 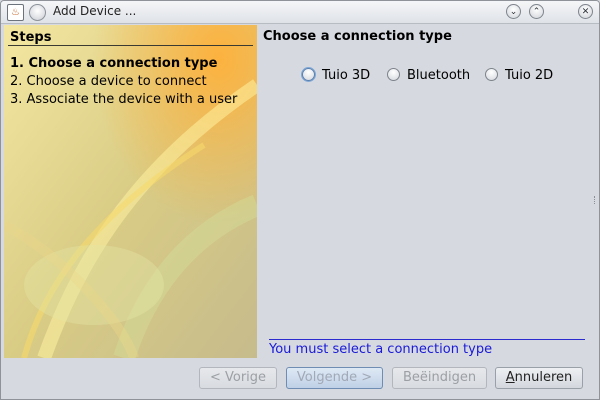 I want to click on close-icon: ✕, so click(x=585, y=11).